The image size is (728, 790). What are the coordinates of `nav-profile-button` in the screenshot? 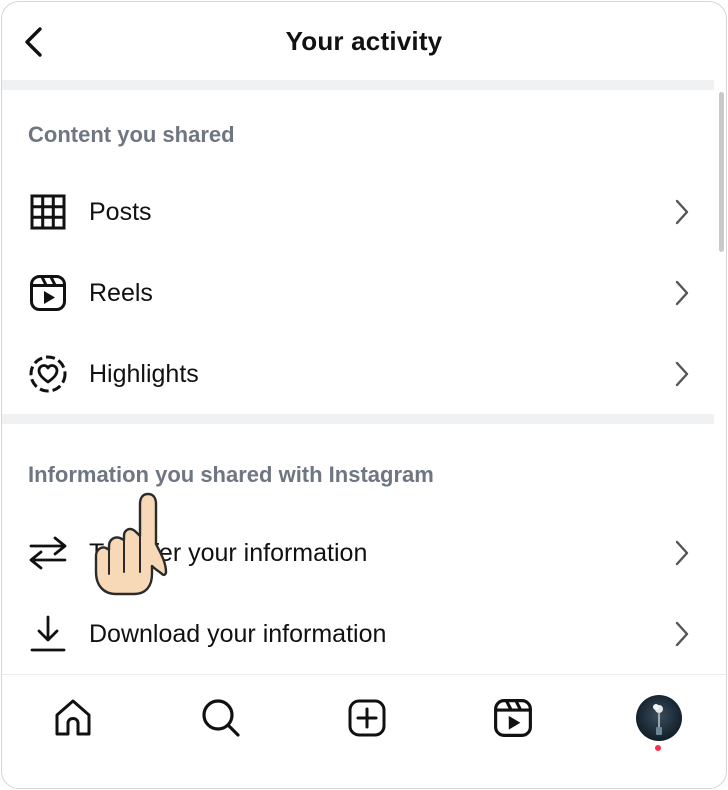 It's located at (659, 718).